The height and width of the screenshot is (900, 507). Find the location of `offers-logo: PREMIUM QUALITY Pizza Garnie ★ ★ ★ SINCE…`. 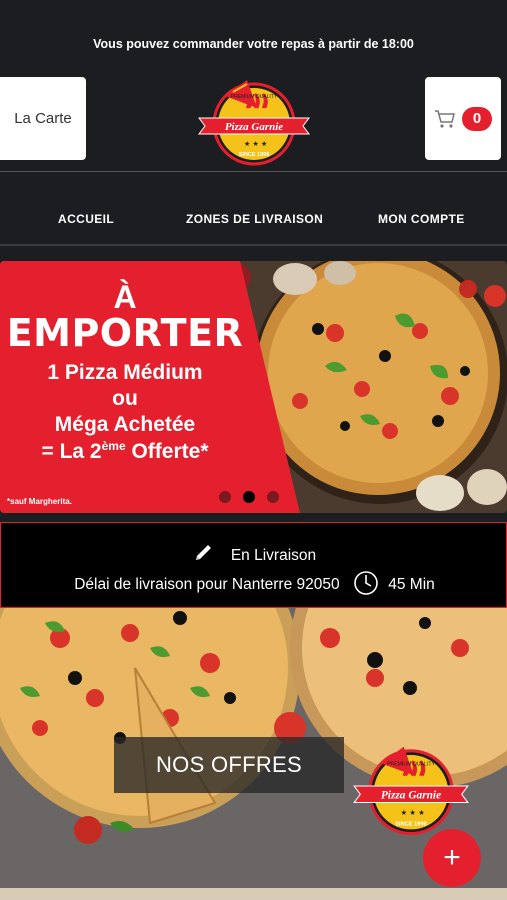

offers-logo: PREMIUM QUALITY Pizza Garnie ★ ★ ★ SINCE… is located at coordinates (411, 791).